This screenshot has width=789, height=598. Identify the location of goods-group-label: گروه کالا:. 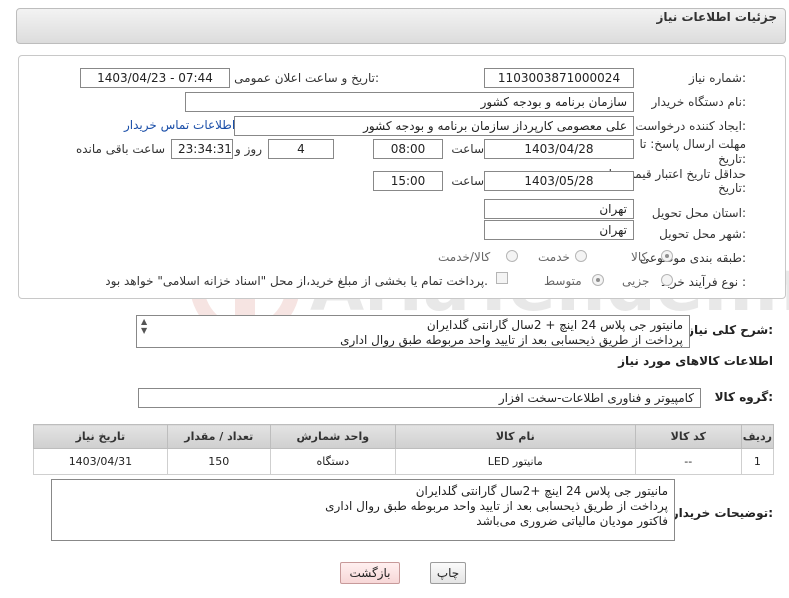
(743, 397).